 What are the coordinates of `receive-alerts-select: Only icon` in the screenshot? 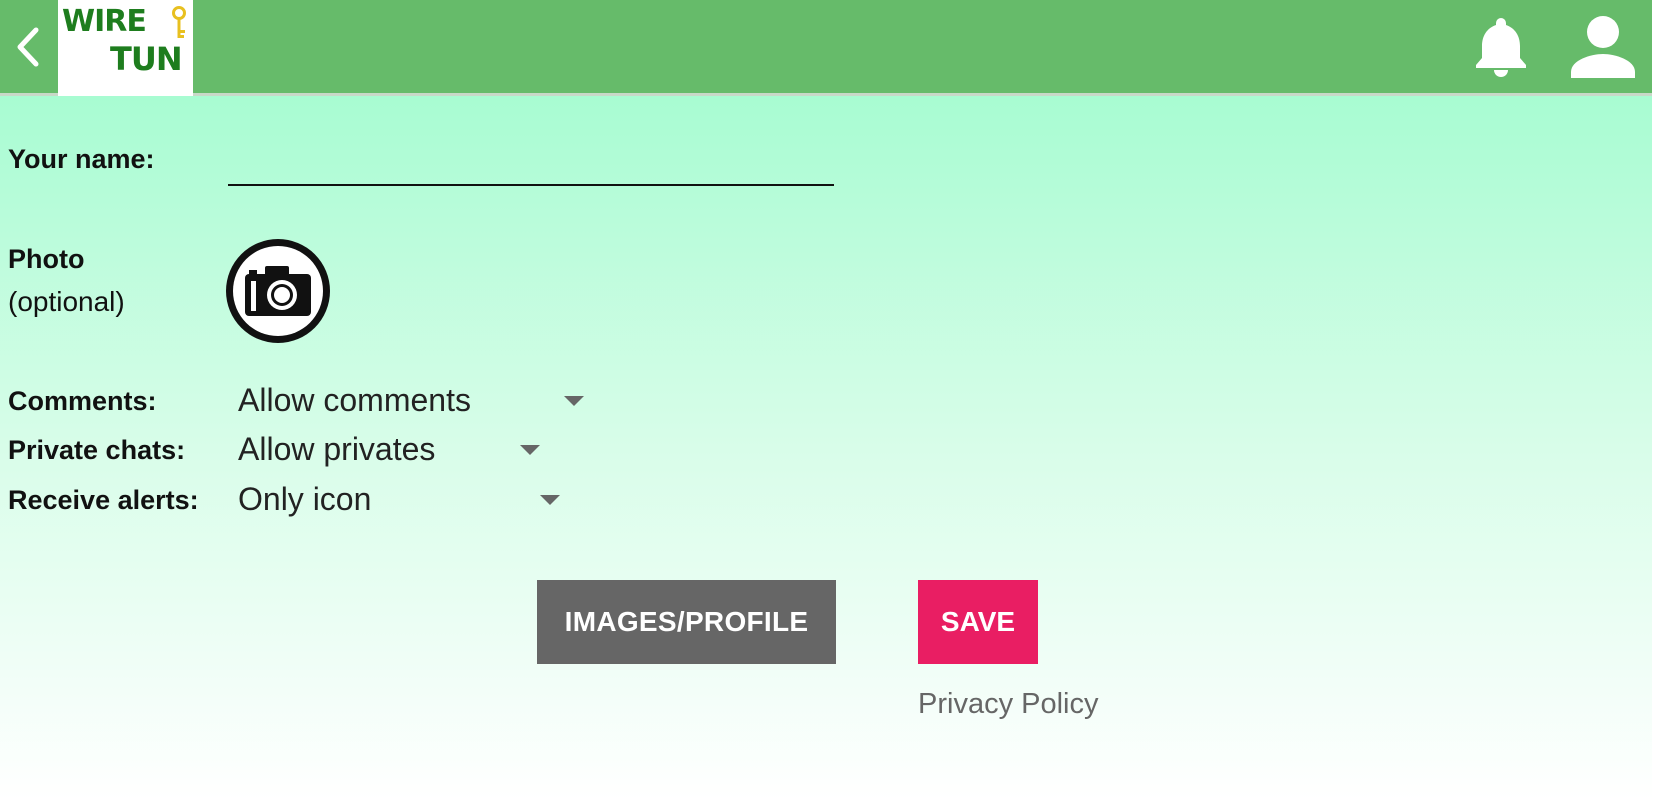 It's located at (401, 499).